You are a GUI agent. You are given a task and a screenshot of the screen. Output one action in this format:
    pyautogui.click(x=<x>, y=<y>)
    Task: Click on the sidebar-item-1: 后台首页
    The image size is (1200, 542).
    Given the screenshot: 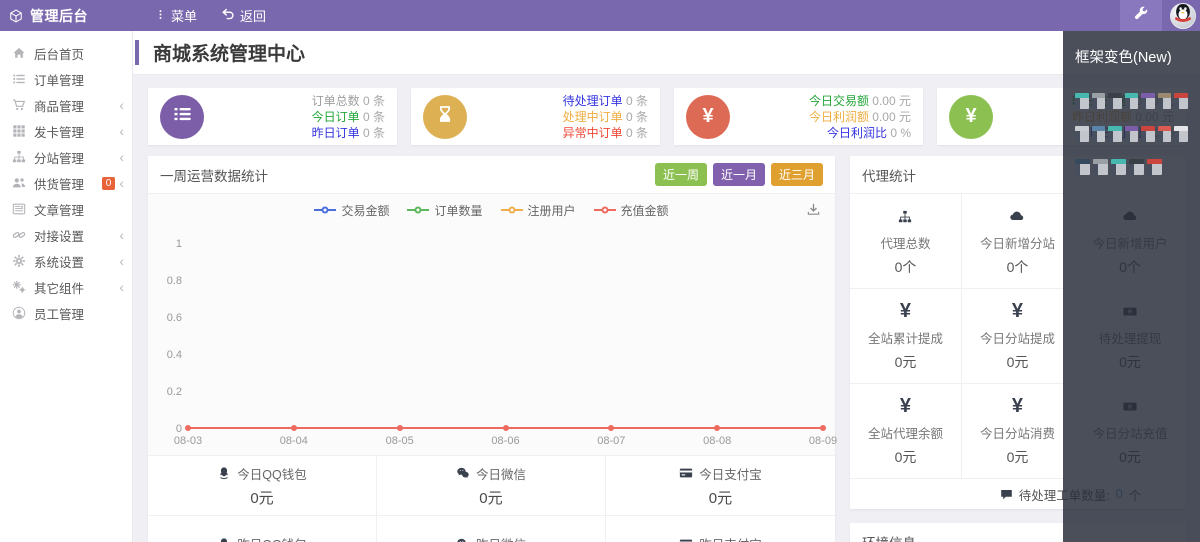 What is the action you would take?
    pyautogui.click(x=66, y=53)
    